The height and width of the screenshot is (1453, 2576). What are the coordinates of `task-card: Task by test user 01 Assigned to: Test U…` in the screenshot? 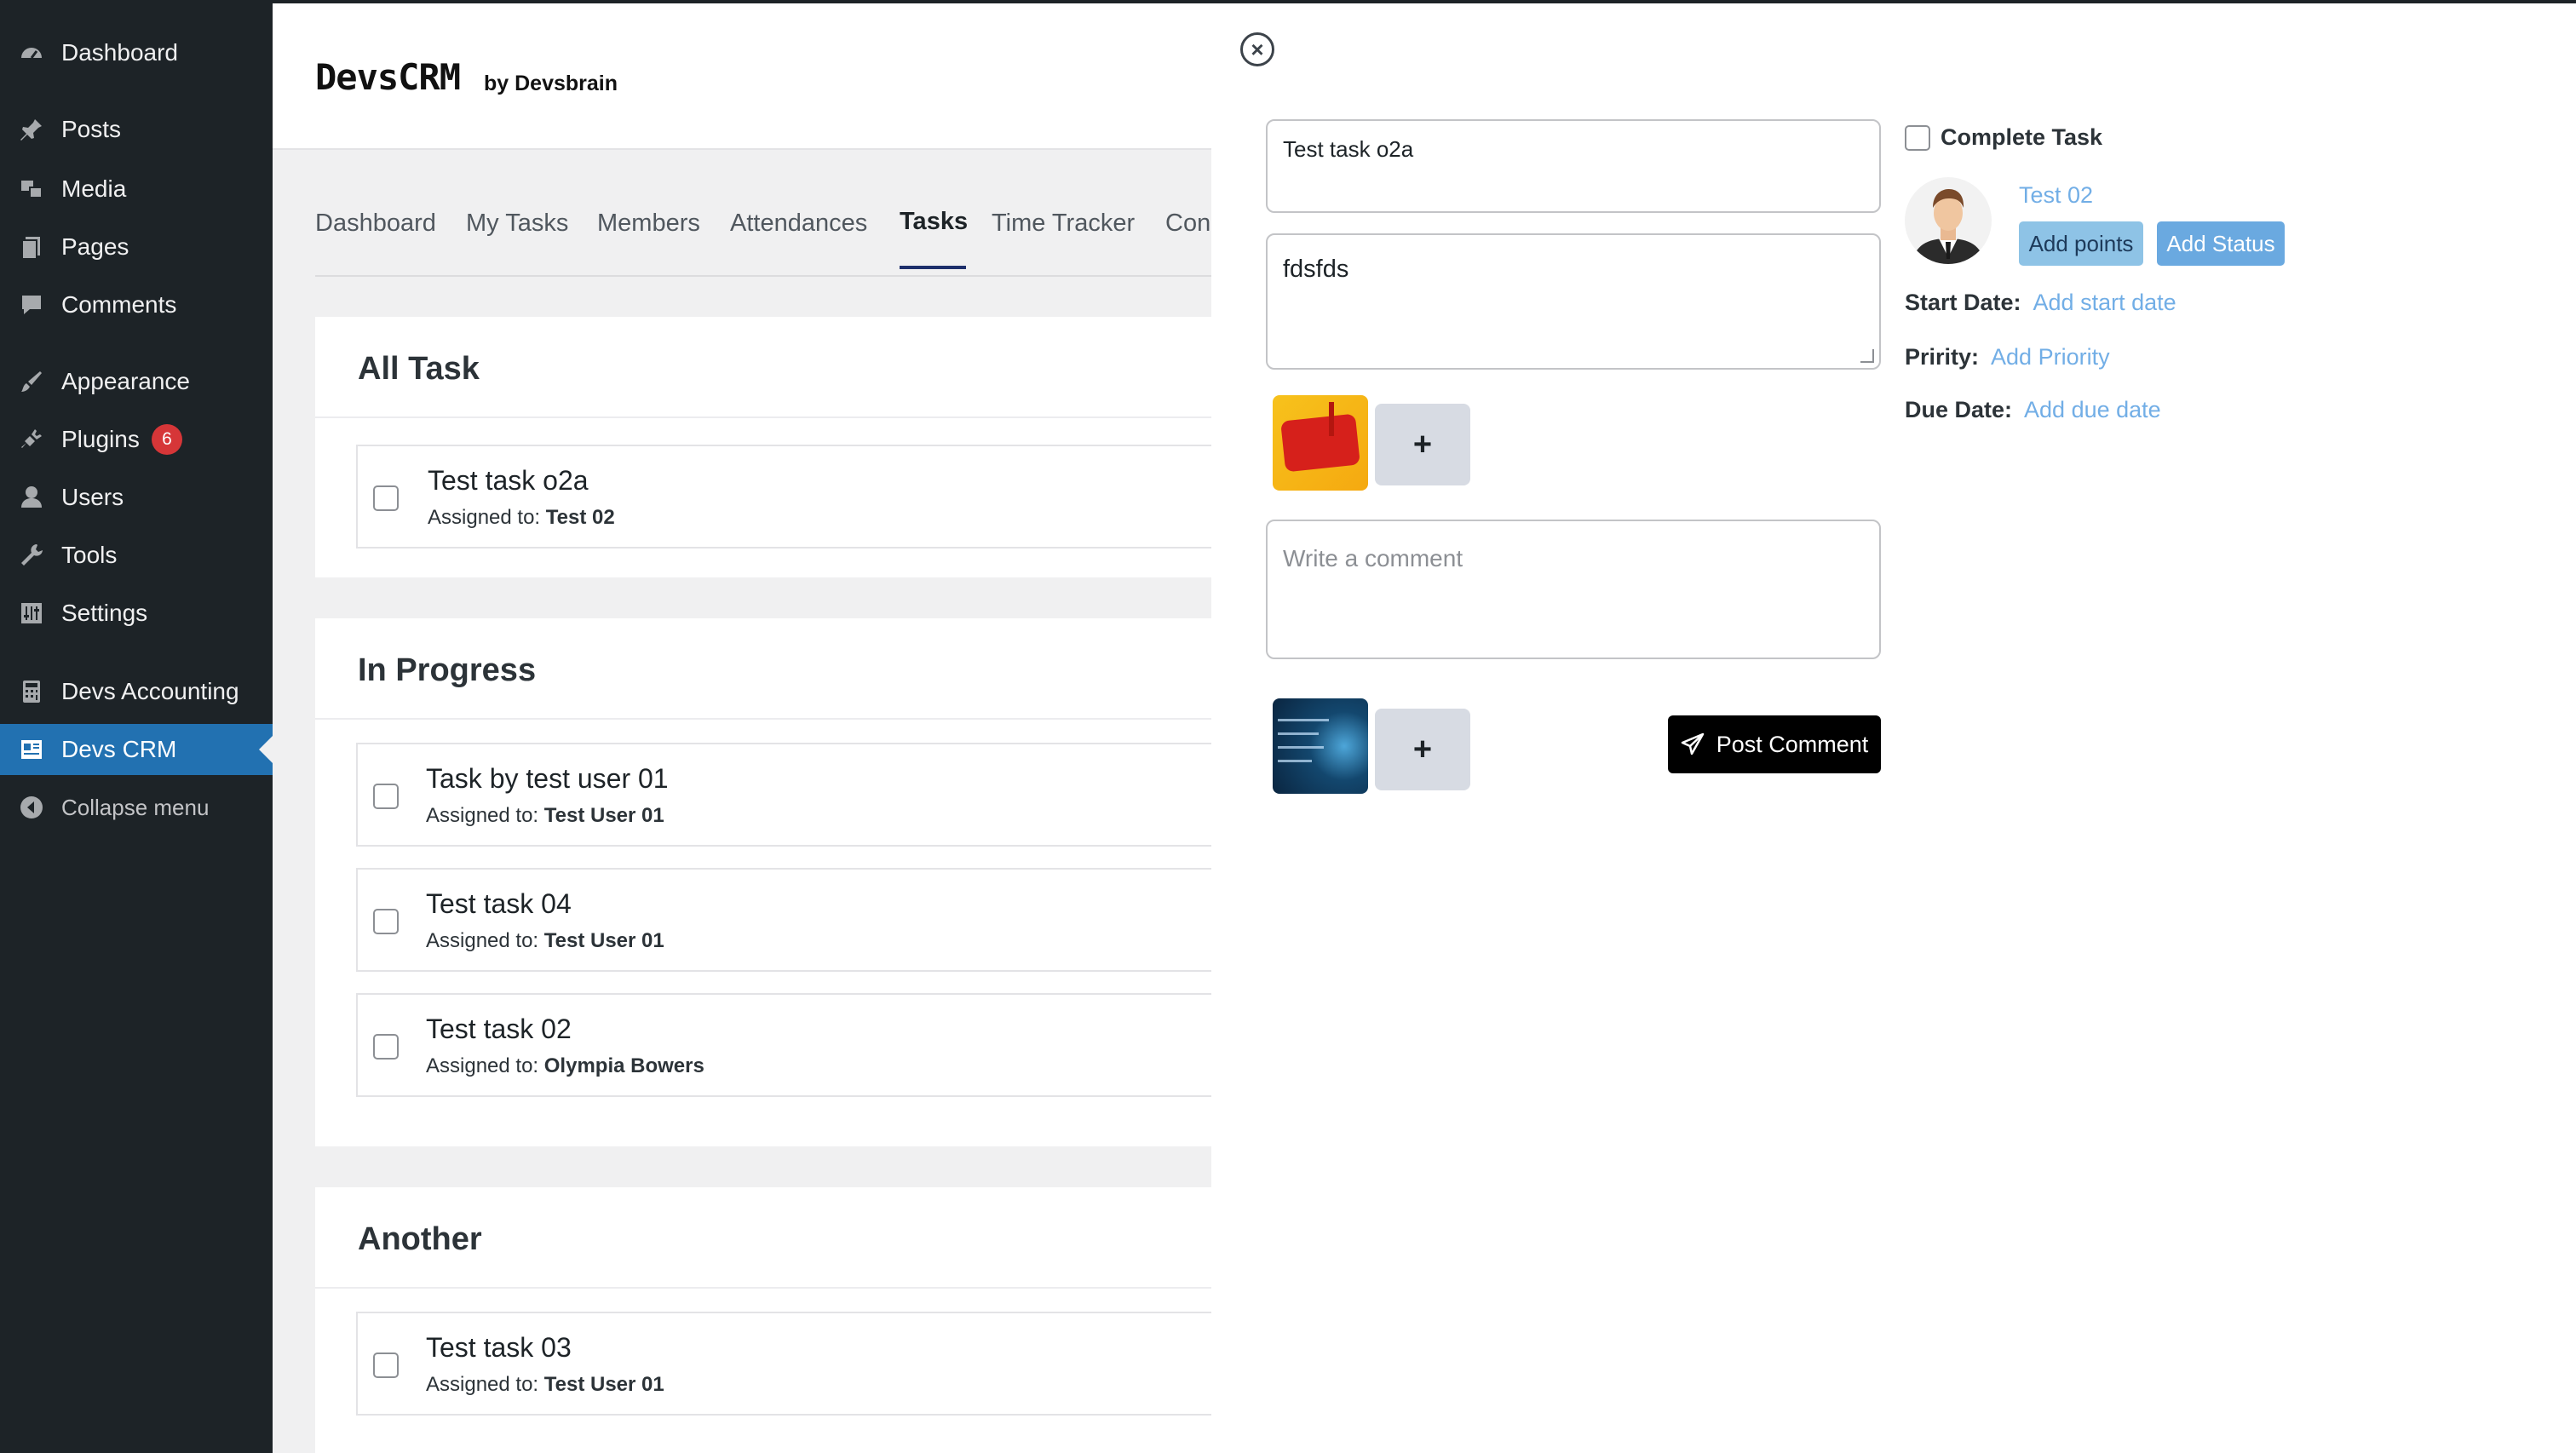 It's located at (784, 795).